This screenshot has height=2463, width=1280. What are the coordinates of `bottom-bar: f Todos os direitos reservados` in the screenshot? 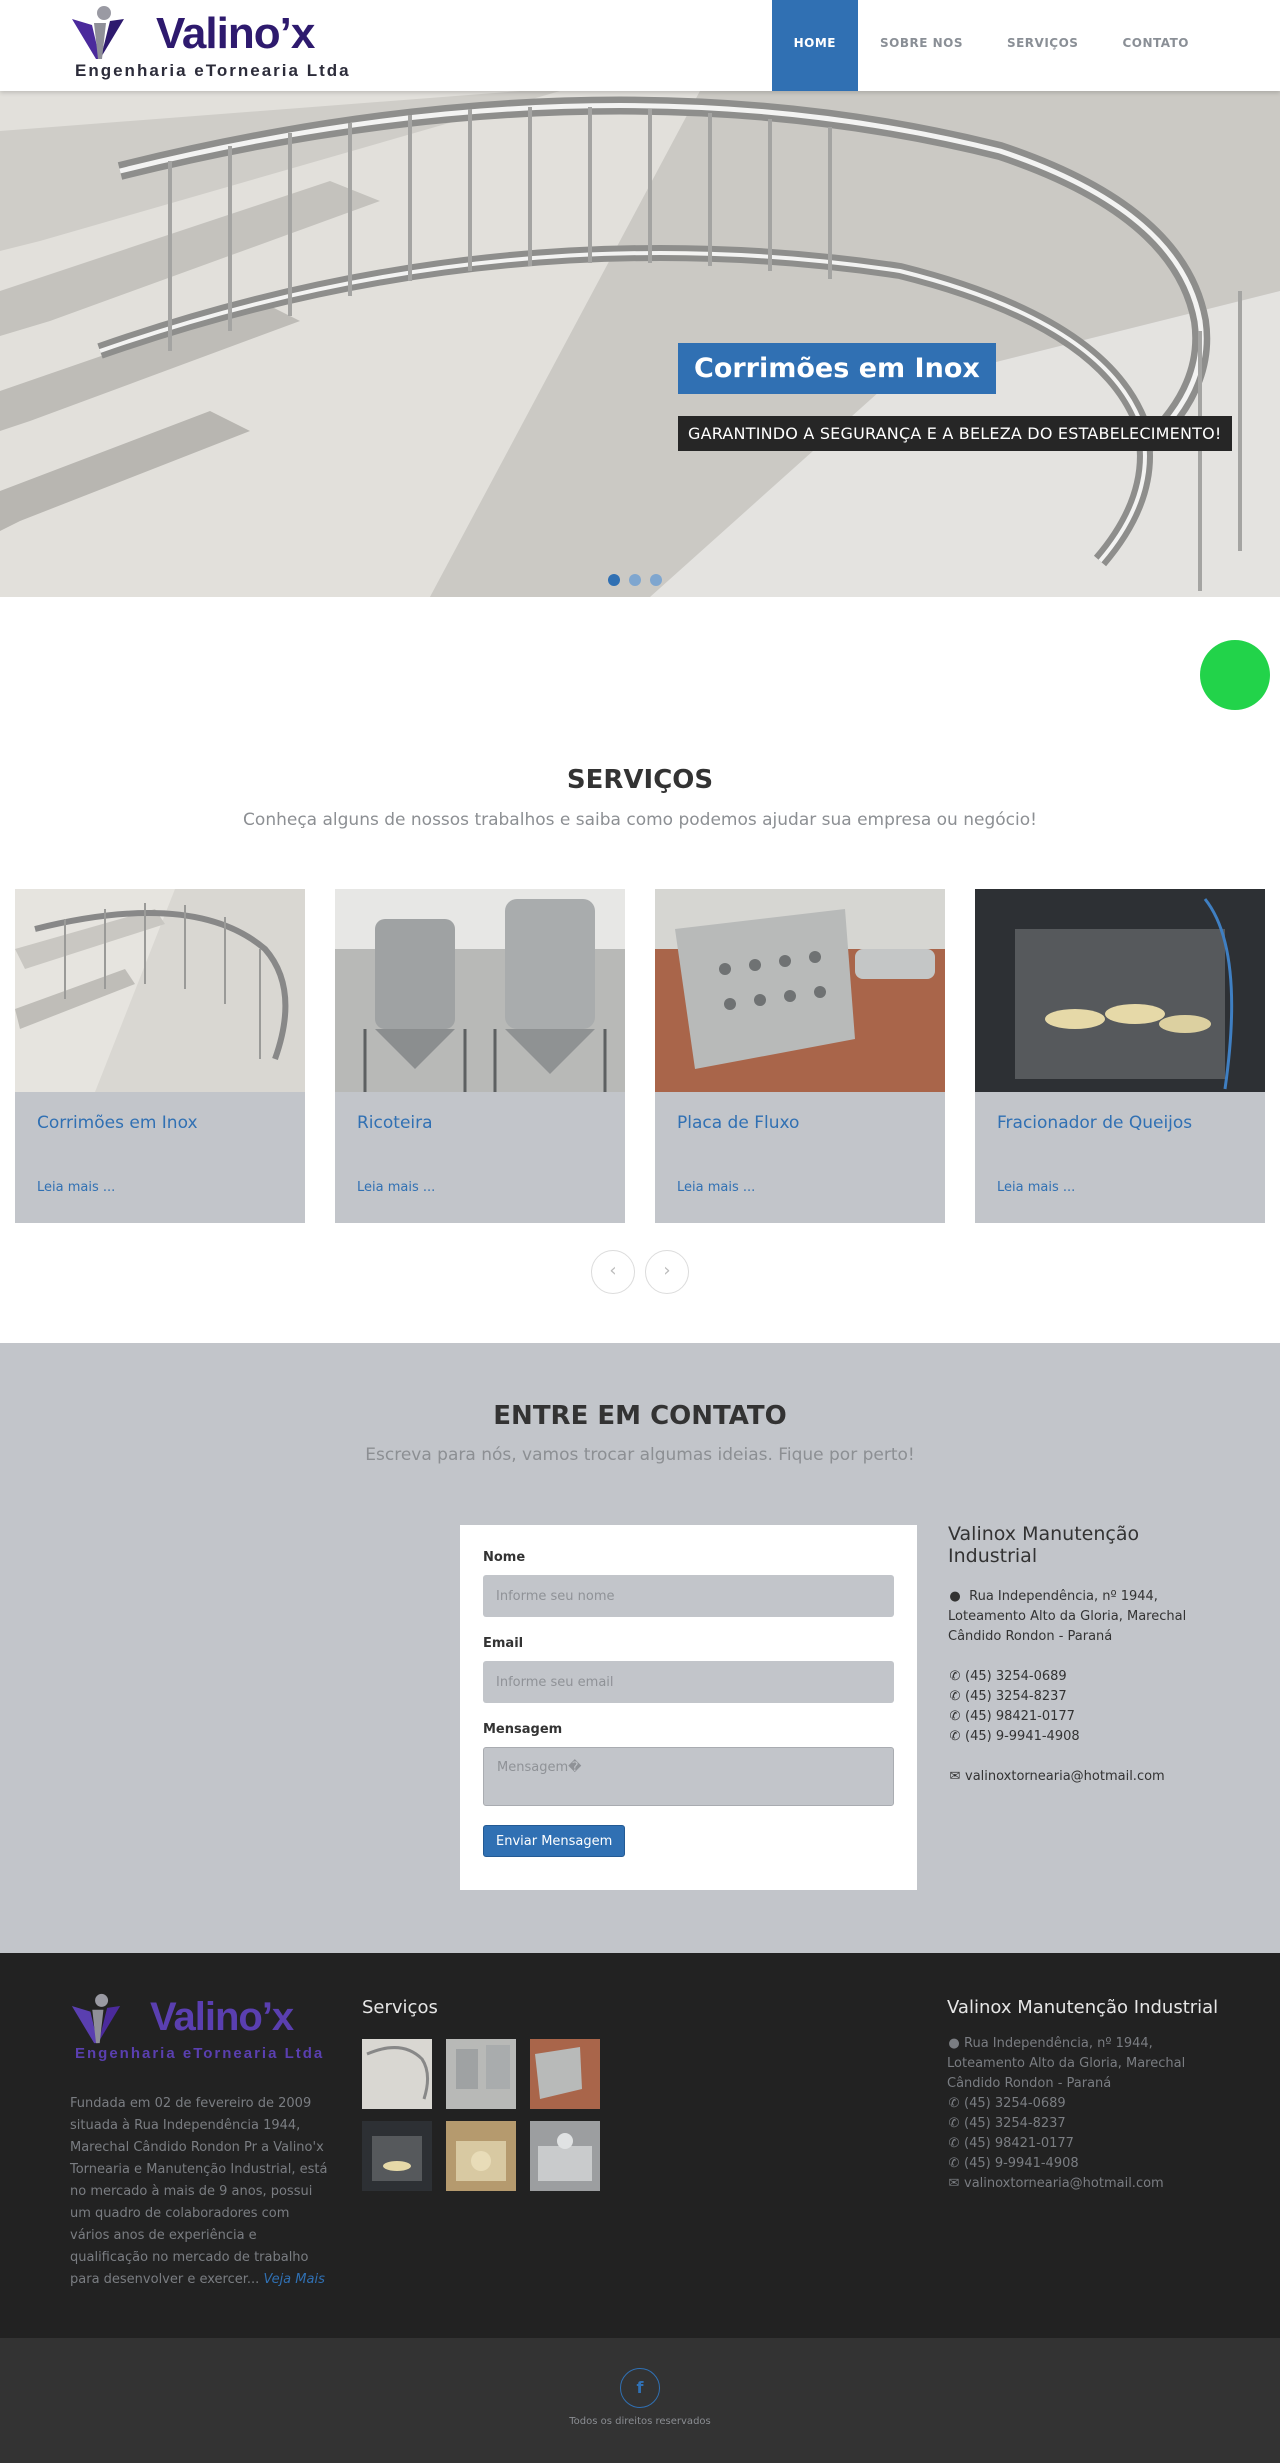 It's located at (640, 2400).